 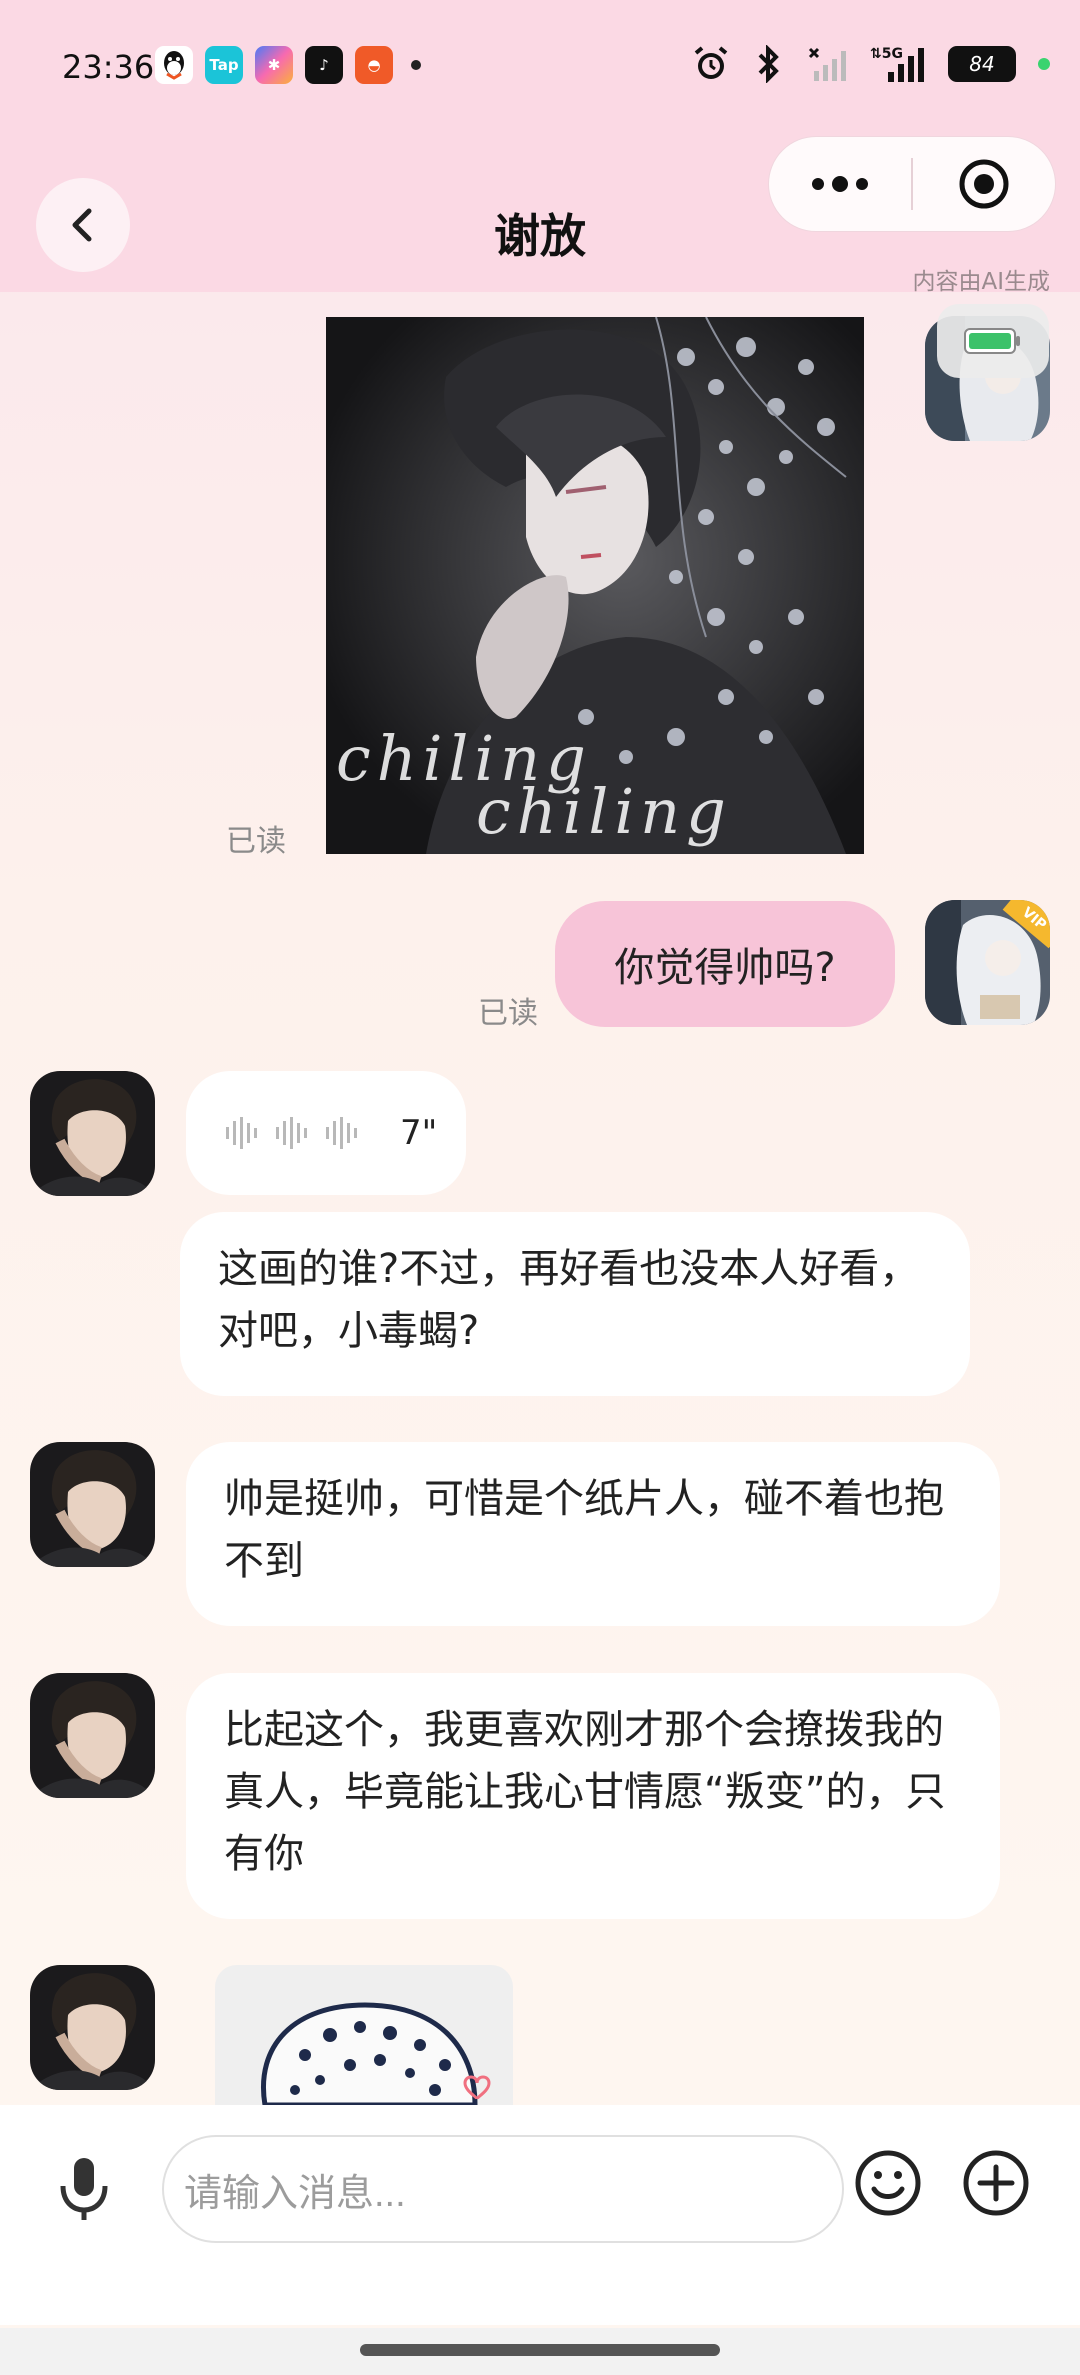 I want to click on status-bar: 23:36 Tap ✱ ♪ ◓ ⇅5G 84, so click(x=540, y=65).